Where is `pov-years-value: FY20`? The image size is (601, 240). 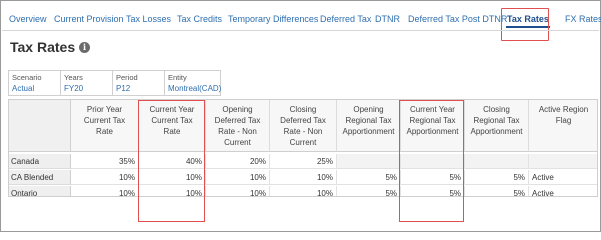
pov-years-value: FY20 is located at coordinates (86, 88).